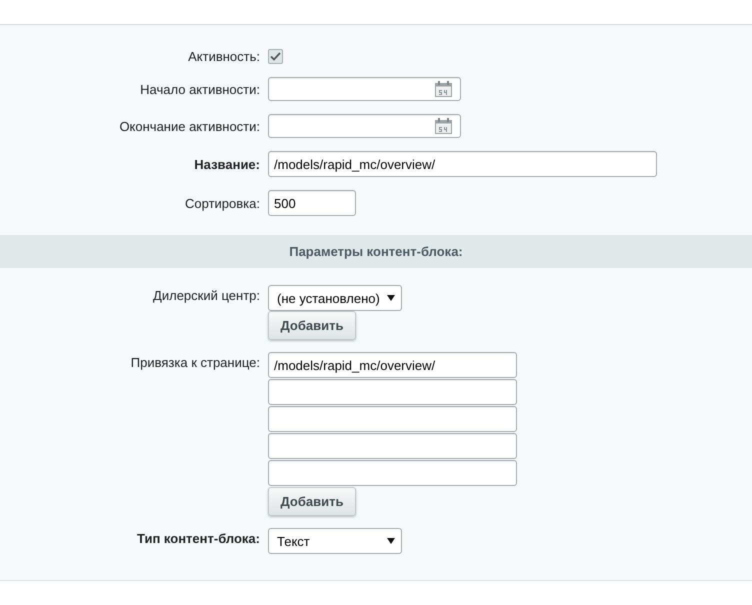 The height and width of the screenshot is (605, 752). I want to click on select-field: Текст, so click(335, 541).